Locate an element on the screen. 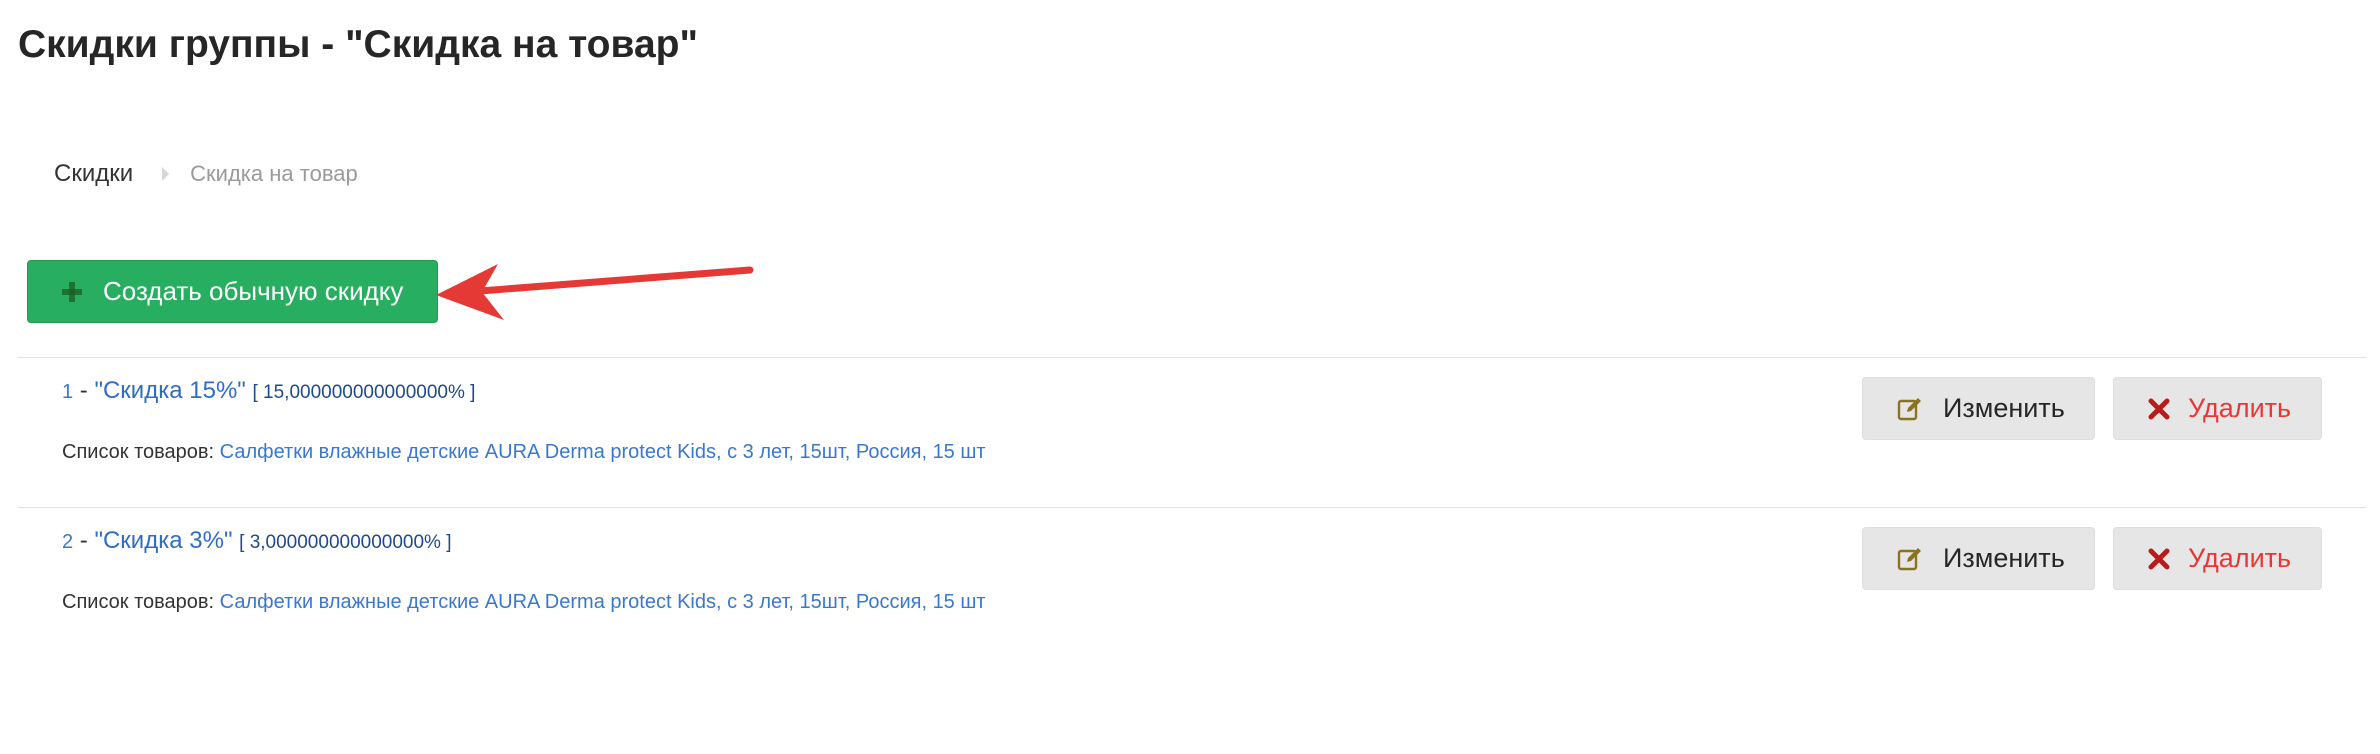 The height and width of the screenshot is (754, 2380). discount-value: [ 3,000000000000000% ] is located at coordinates (345, 542).